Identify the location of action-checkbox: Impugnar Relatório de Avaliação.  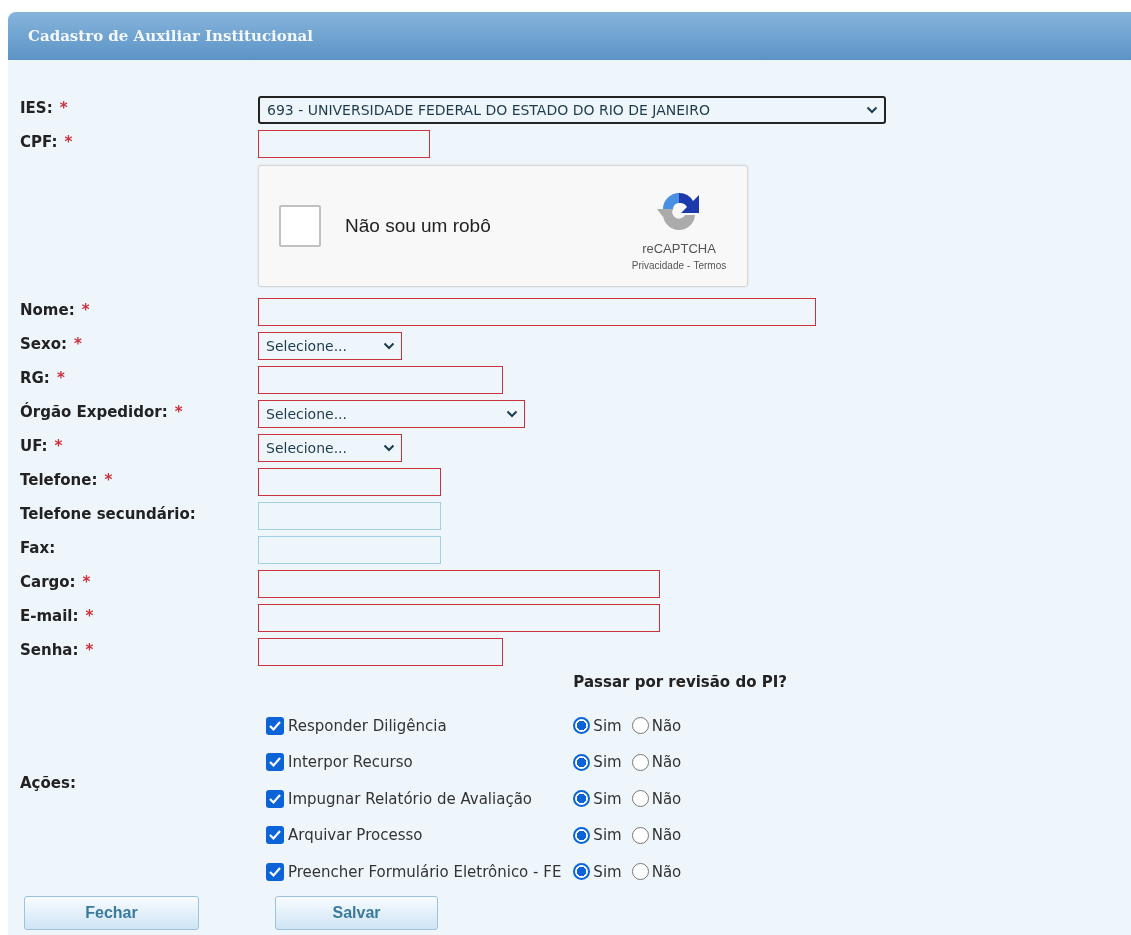
(414, 798).